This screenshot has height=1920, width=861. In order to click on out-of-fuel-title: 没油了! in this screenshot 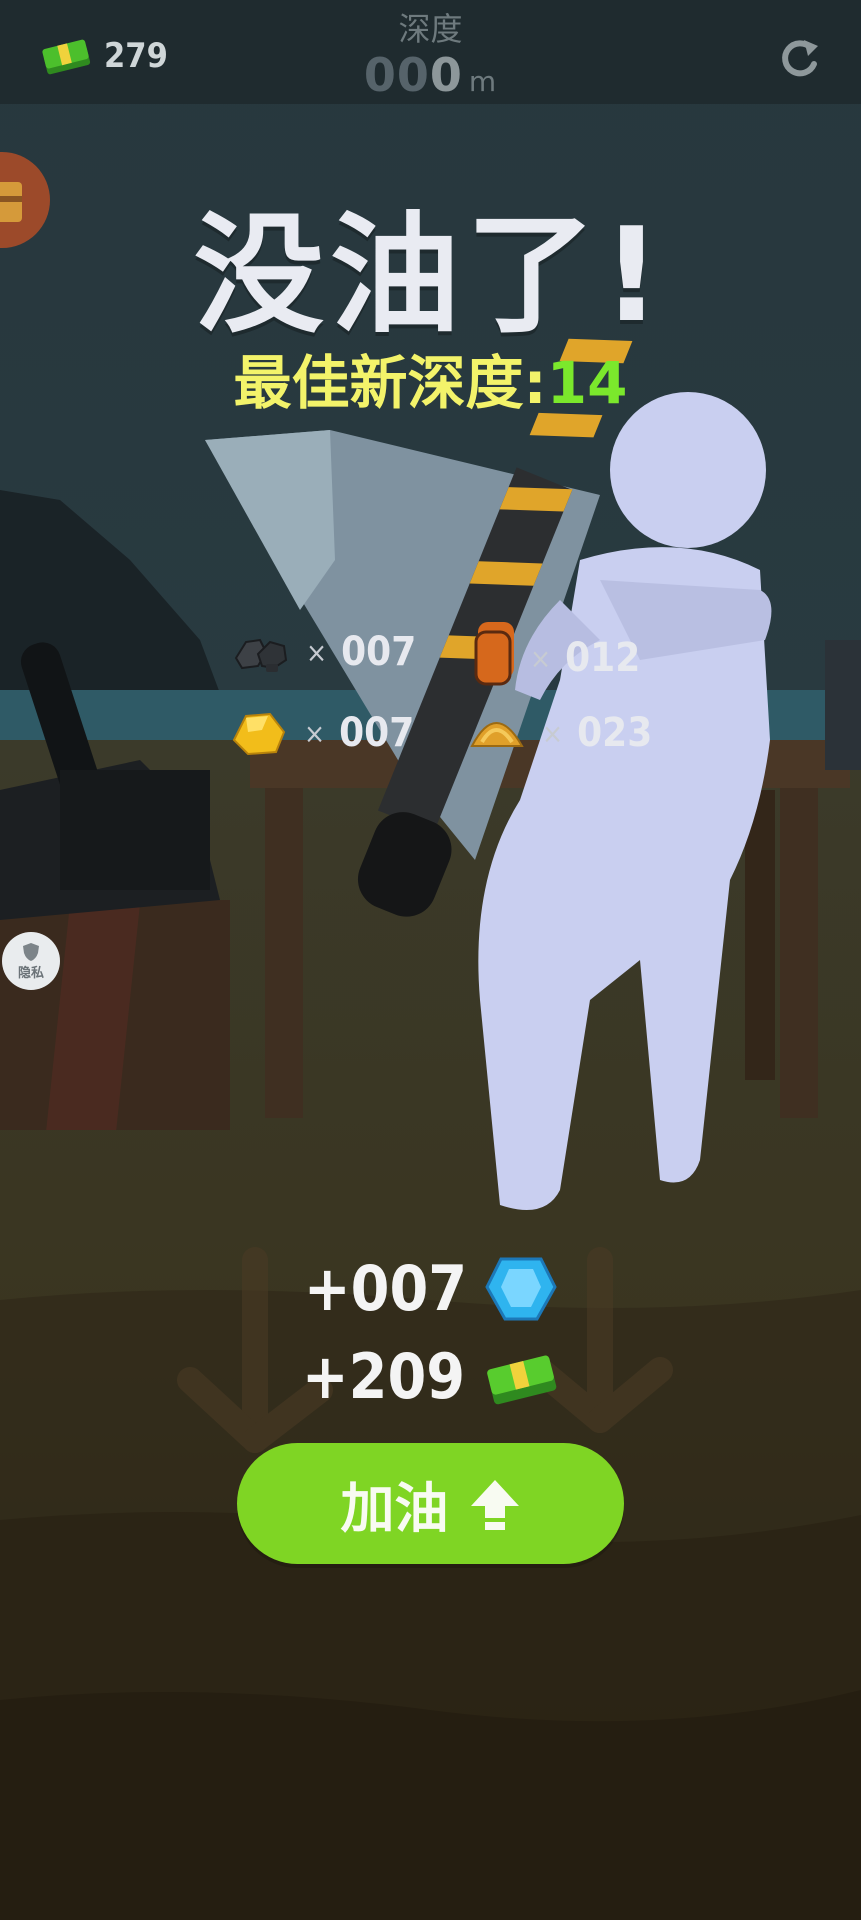, I will do `click(430, 275)`.